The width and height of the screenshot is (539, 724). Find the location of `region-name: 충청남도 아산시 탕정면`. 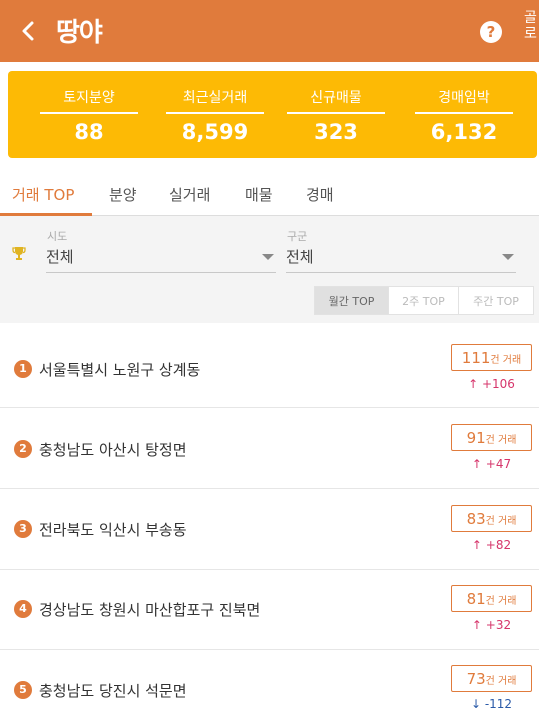

region-name: 충청남도 아산시 탕정면 is located at coordinates (113, 449).